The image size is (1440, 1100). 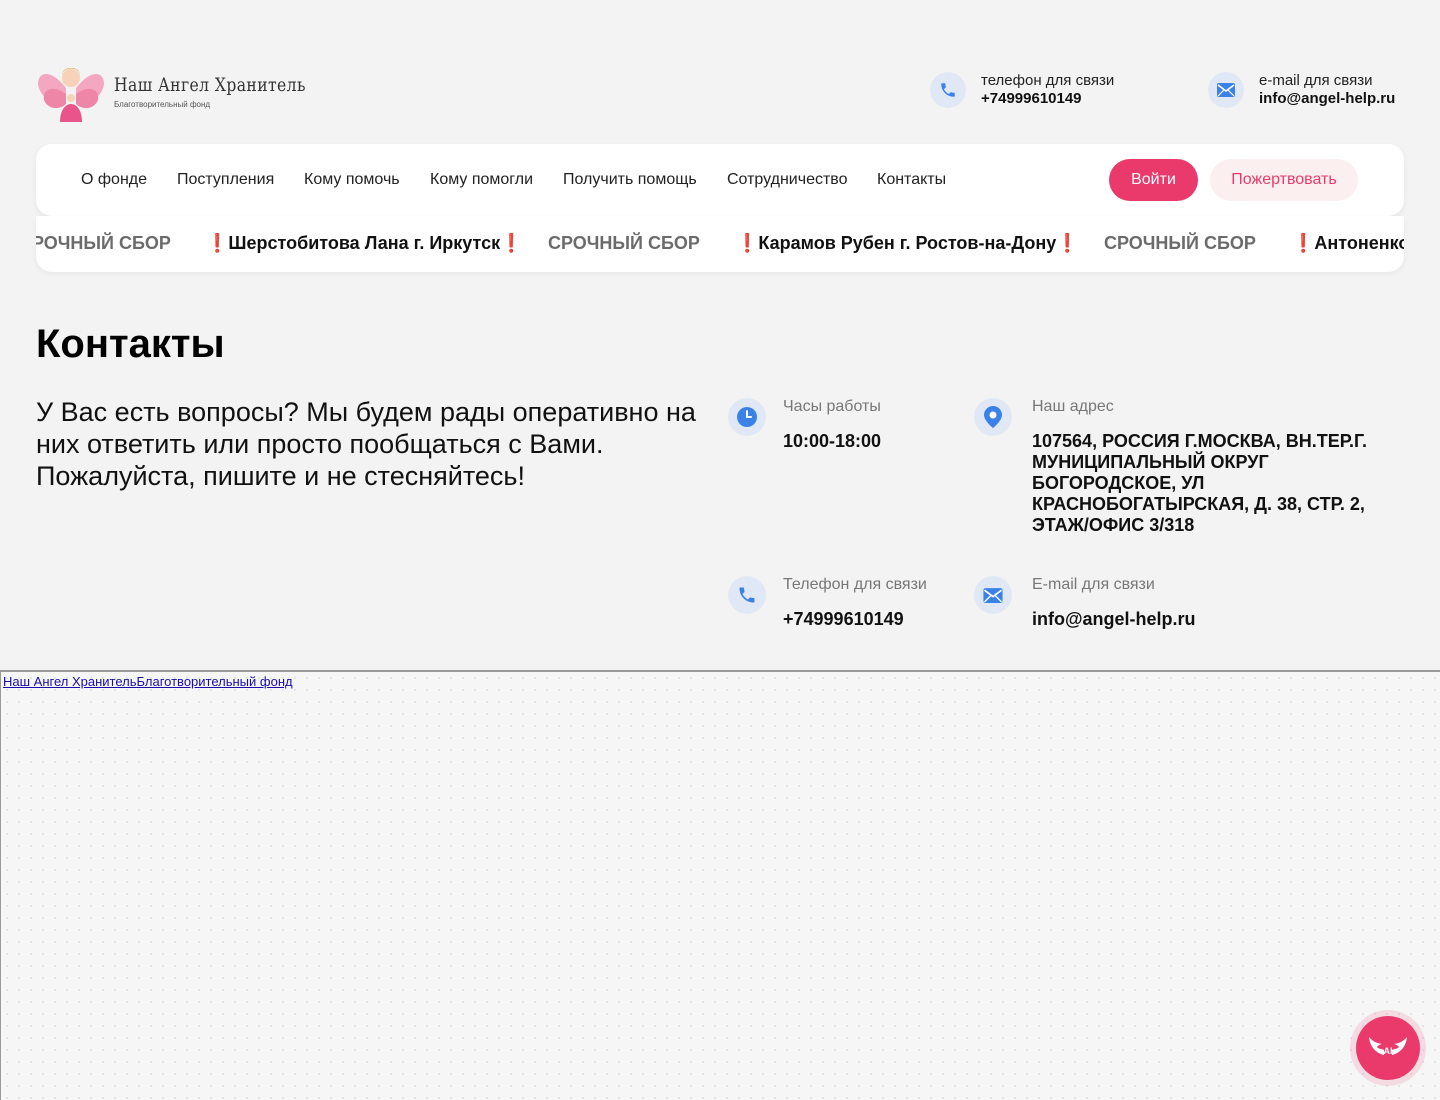 What do you see at coordinates (855, 584) in the screenshot?
I see `phone-label: Телефон для связи` at bounding box center [855, 584].